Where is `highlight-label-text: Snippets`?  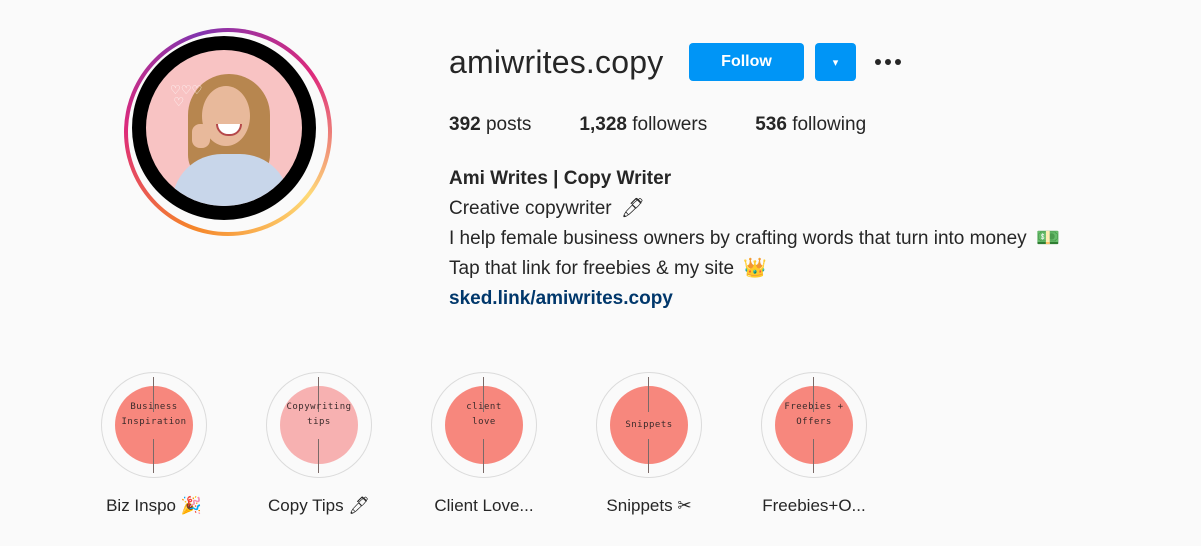 highlight-label-text: Snippets is located at coordinates (639, 505).